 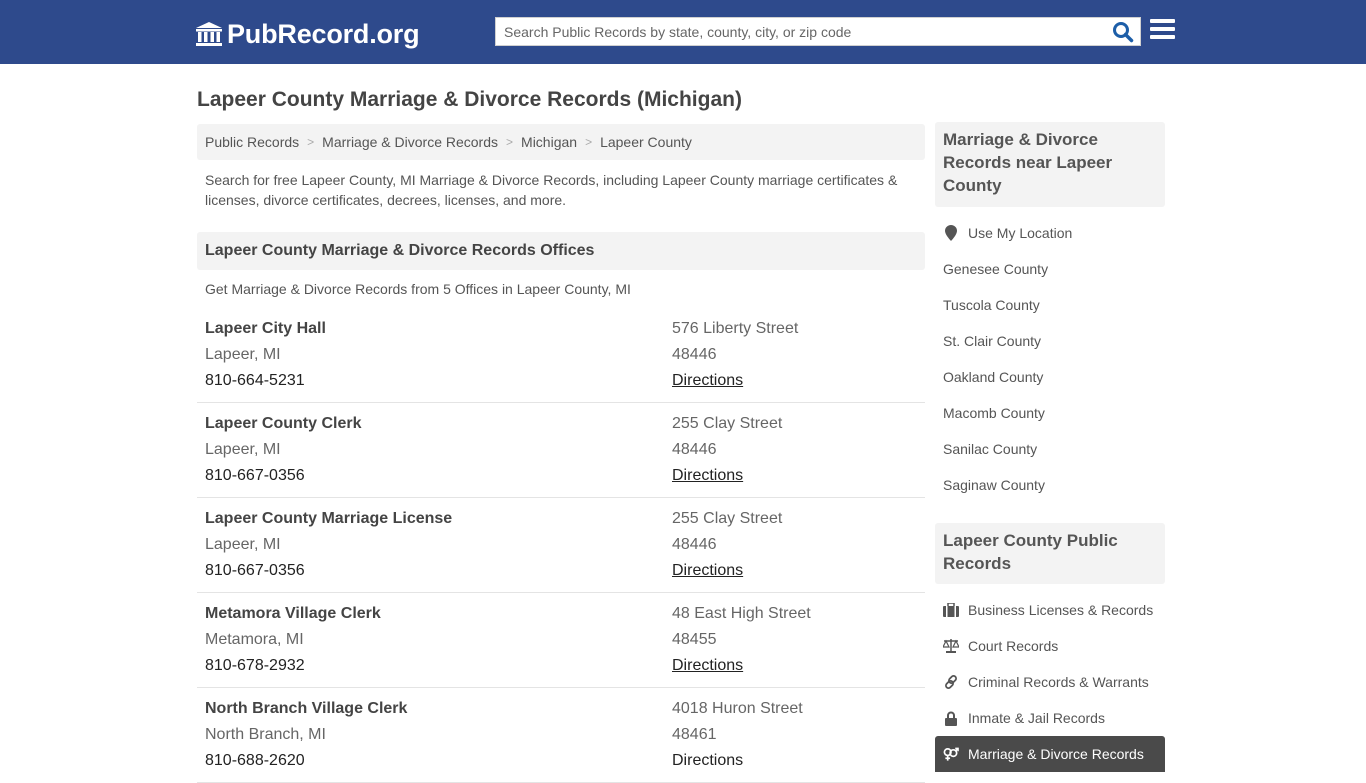 What do you see at coordinates (990, 449) in the screenshot?
I see `nearby-county-link: Sanilac County` at bounding box center [990, 449].